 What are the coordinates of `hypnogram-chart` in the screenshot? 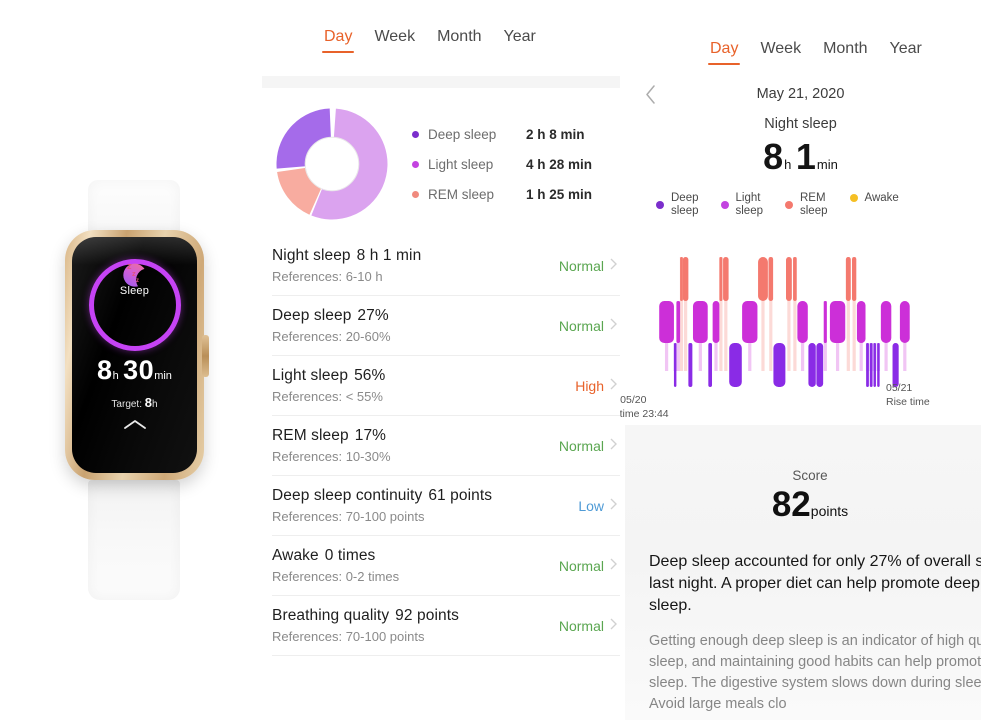 It's located at (800, 313).